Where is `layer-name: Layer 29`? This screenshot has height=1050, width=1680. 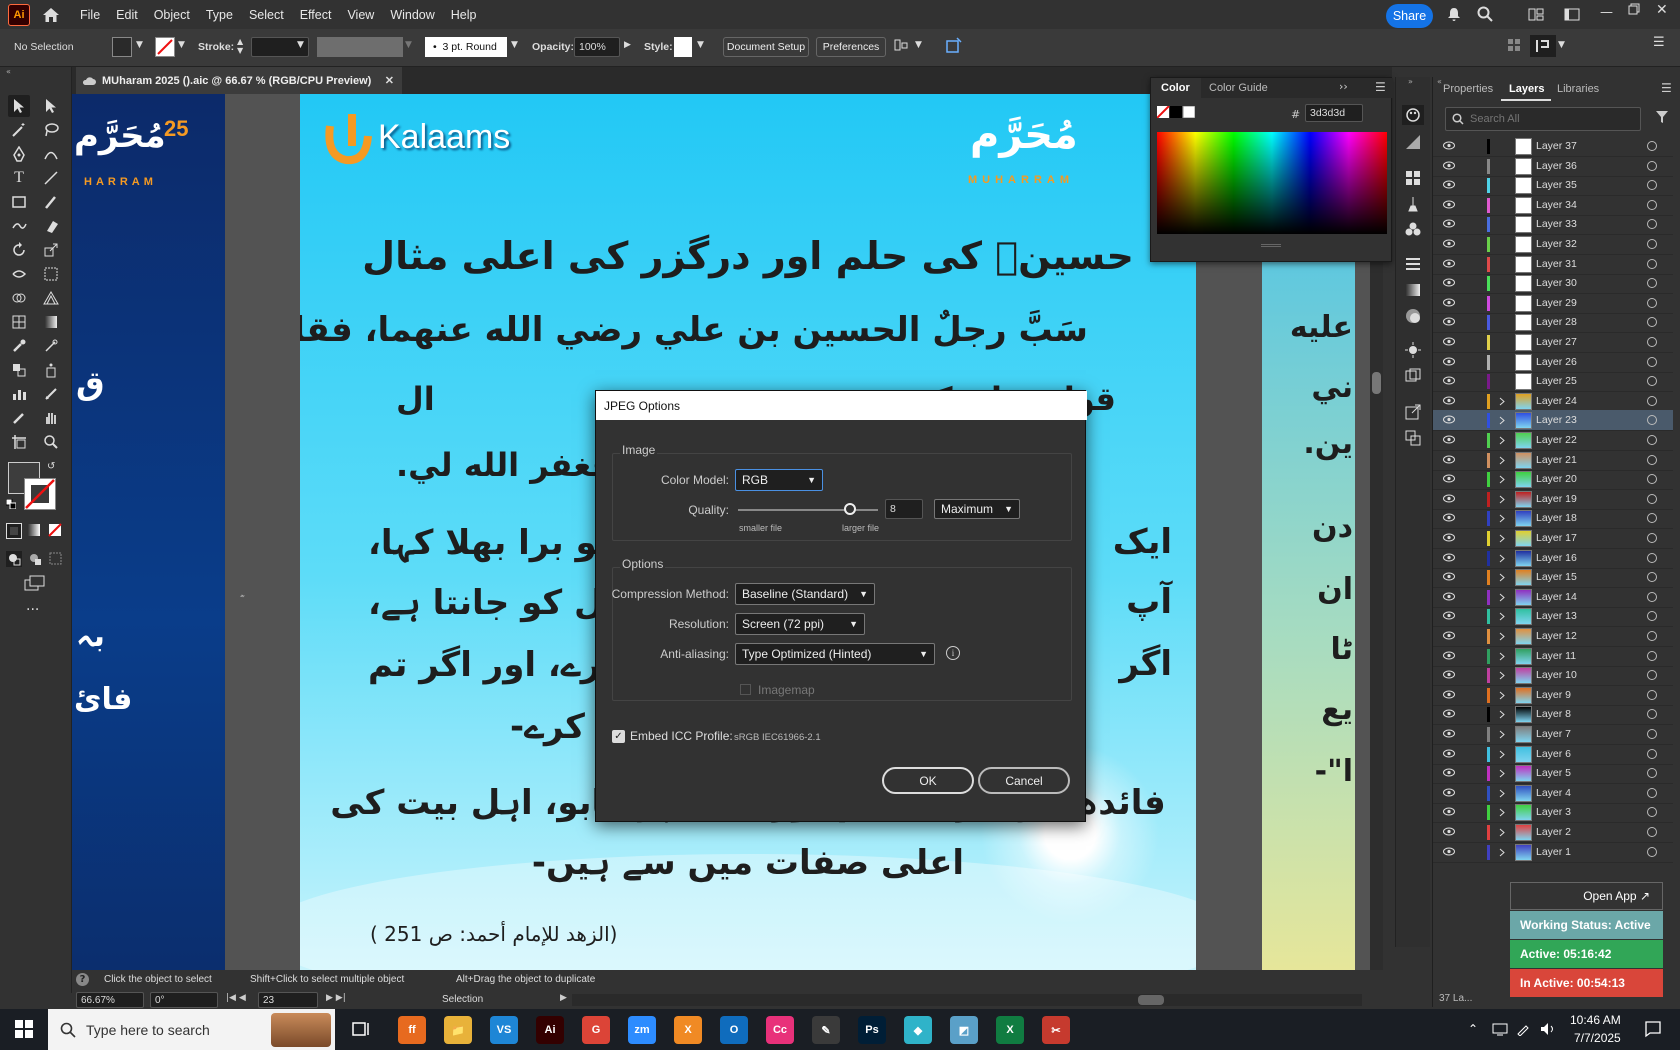
layer-name: Layer 29 is located at coordinates (1556, 303).